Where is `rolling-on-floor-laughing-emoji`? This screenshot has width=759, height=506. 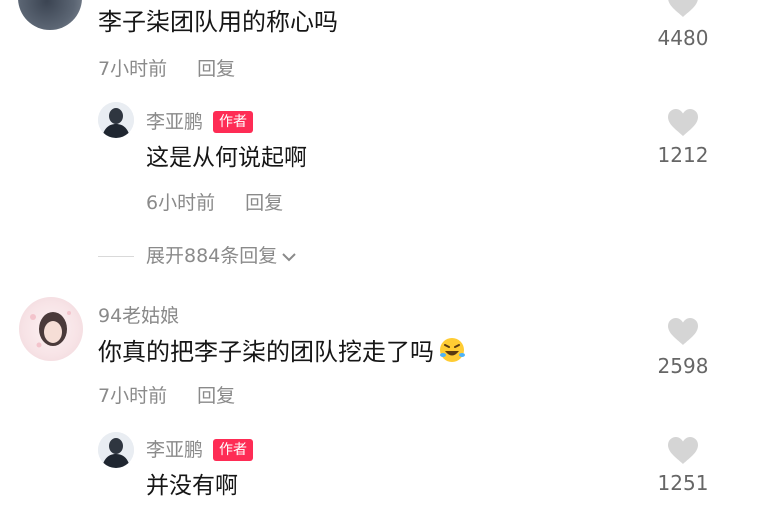 rolling-on-floor-laughing-emoji is located at coordinates (452, 350).